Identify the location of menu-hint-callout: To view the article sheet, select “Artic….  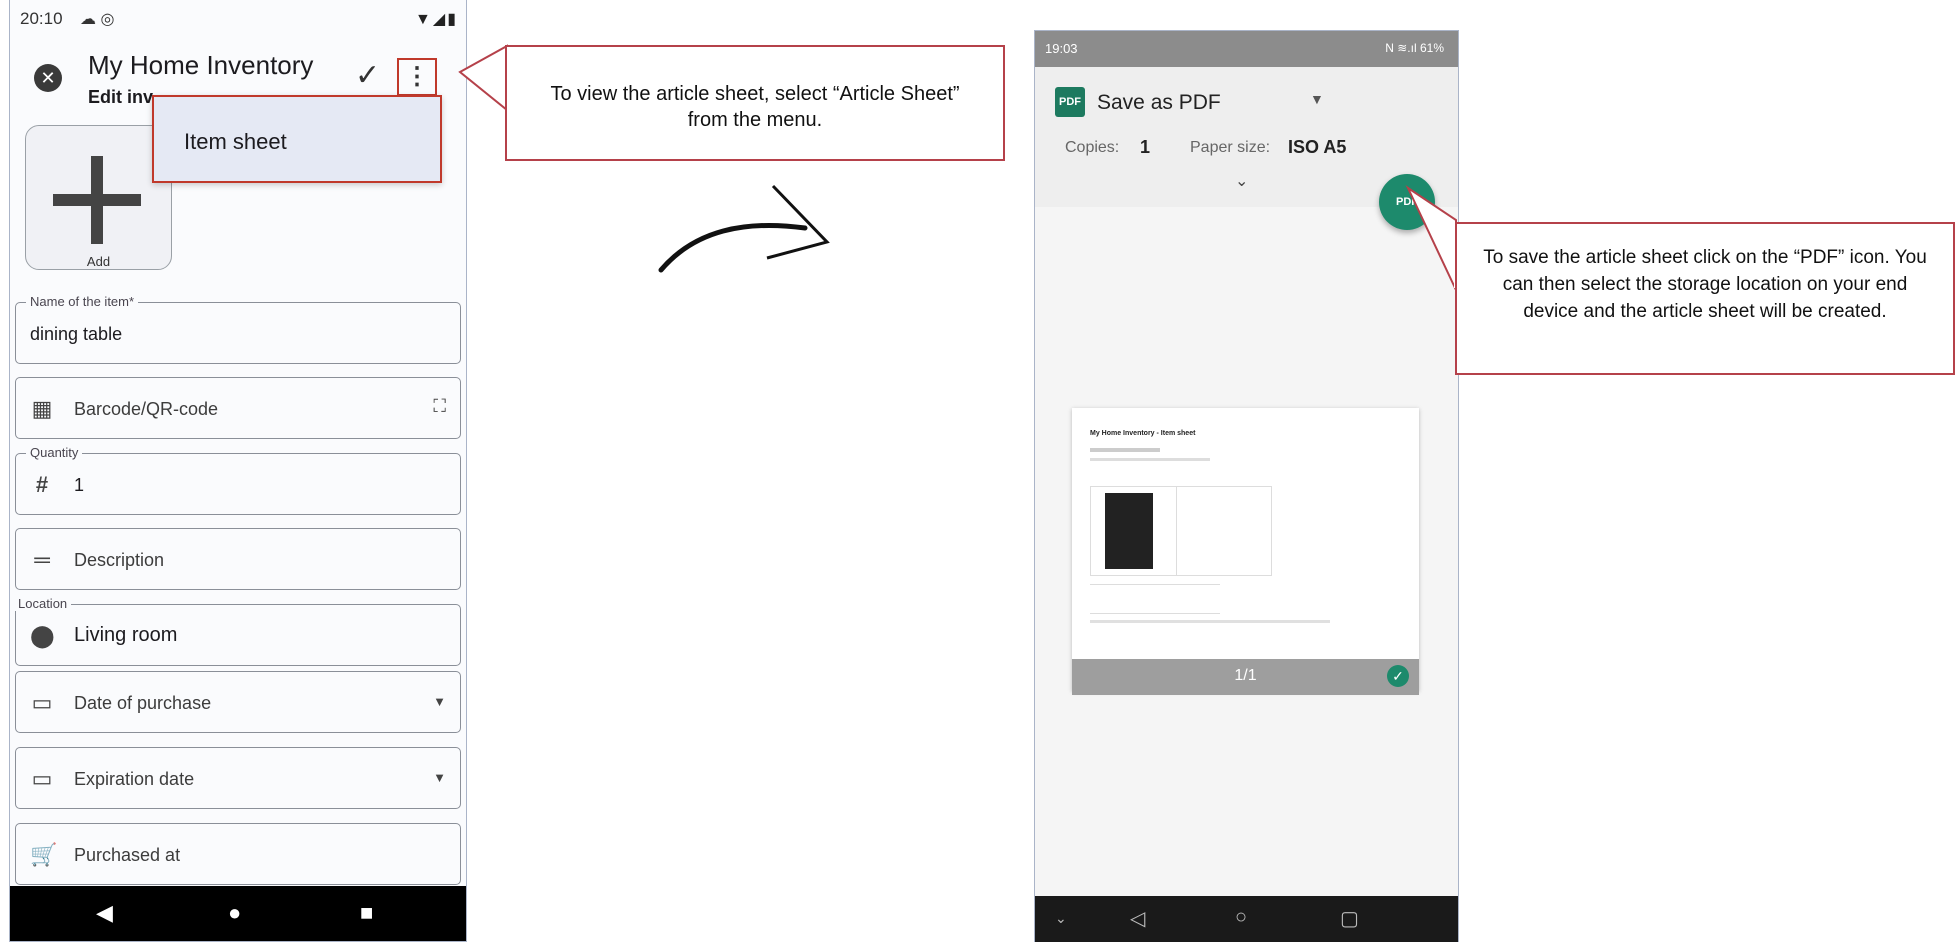
(755, 103).